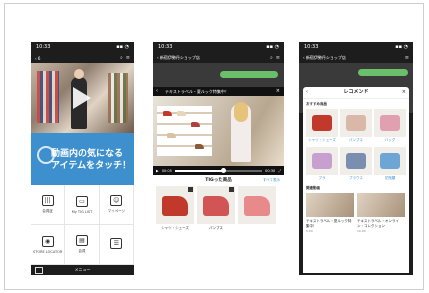  What do you see at coordinates (116, 245) in the screenshot?
I see `grid-item-notes: ☰` at bounding box center [116, 245].